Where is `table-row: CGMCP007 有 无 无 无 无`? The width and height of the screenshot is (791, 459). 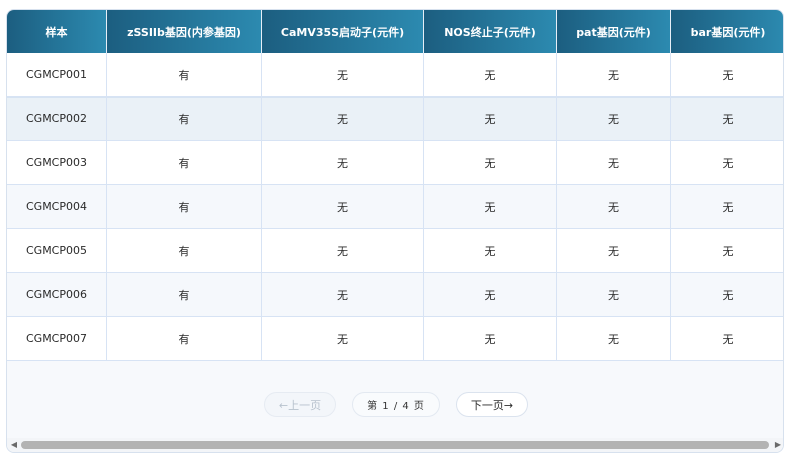
table-row: CGMCP007 有 无 无 无 无 is located at coordinates (395, 339).